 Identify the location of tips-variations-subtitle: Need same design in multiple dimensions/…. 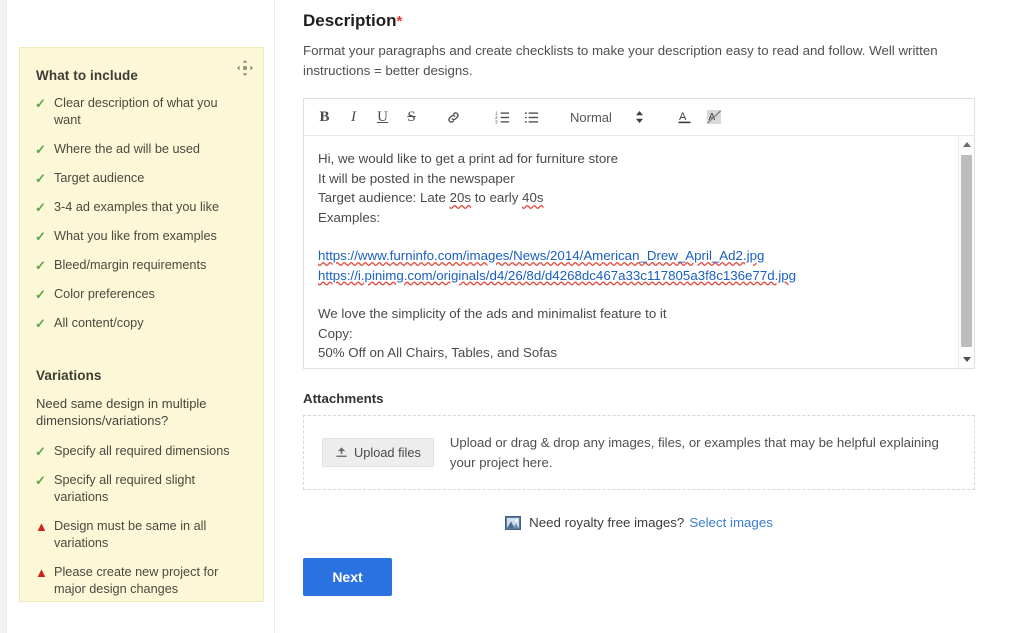
(121, 412).